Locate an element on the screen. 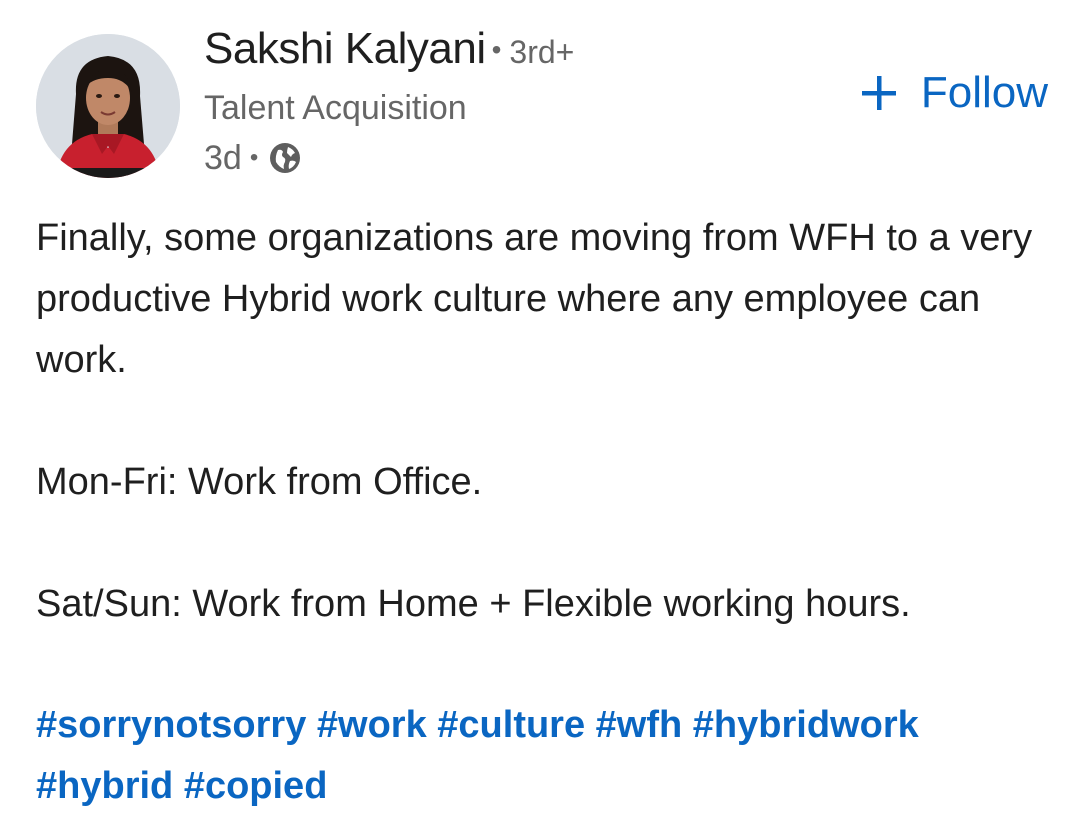 This screenshot has height=820, width=1080. hashtag-link: #hybrid is located at coordinates (104, 786).